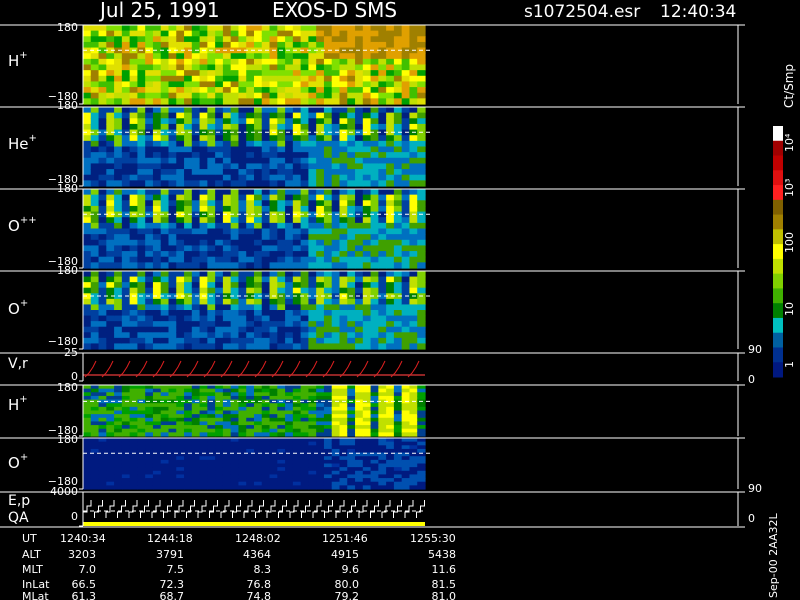 Image resolution: width=800 pixels, height=600 pixels. Describe the element at coordinates (31, 554) in the screenshot. I see `row-label: ALT` at that location.